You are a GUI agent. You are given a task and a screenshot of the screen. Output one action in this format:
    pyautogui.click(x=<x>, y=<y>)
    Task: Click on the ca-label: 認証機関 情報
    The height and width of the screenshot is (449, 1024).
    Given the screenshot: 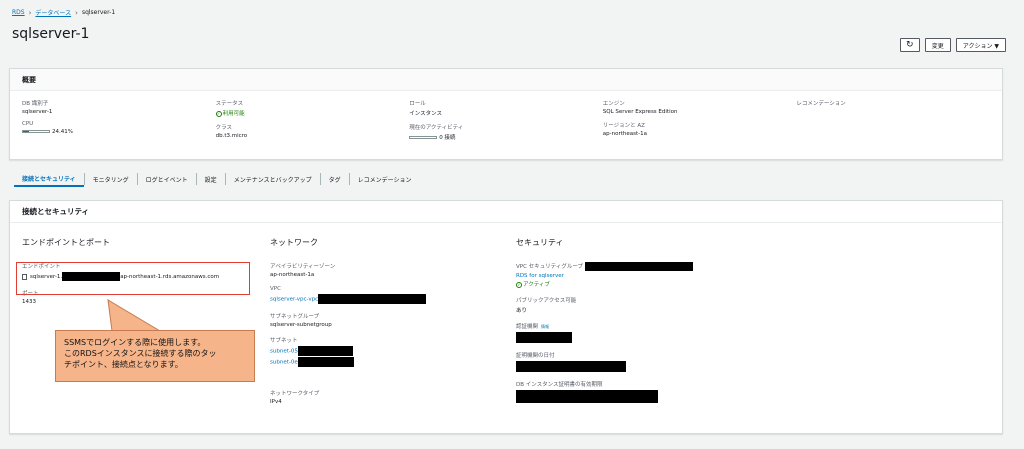 What is the action you would take?
    pyautogui.click(x=604, y=326)
    